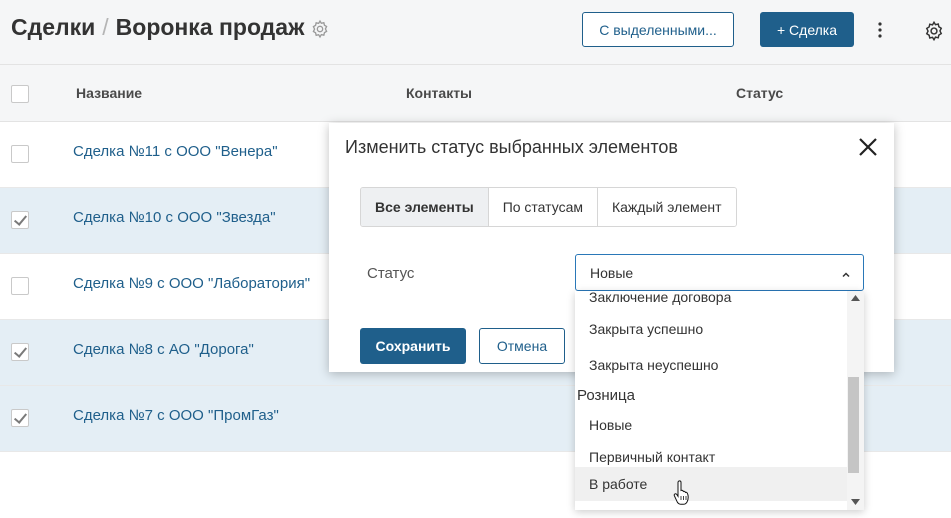  I want to click on dropdown-group-header: Розница, so click(606, 395).